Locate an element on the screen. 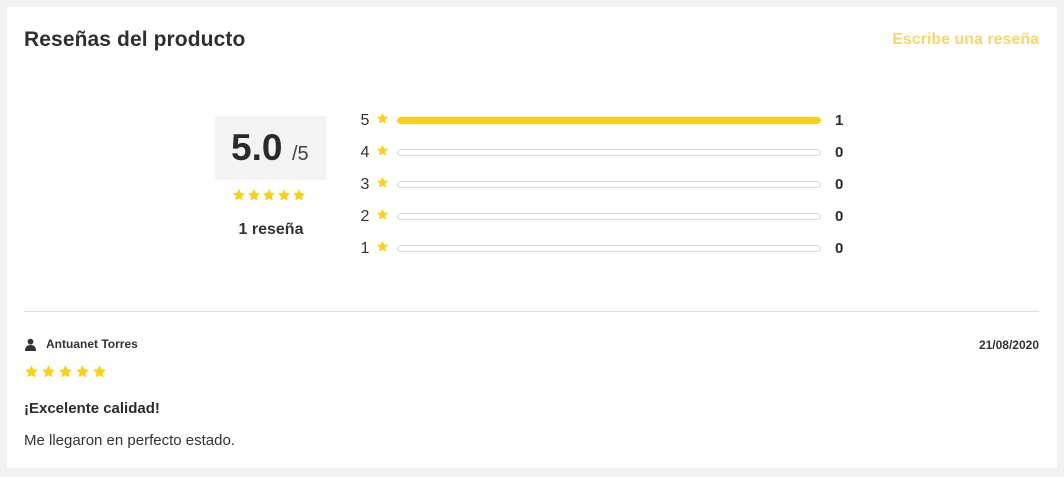 This screenshot has width=1064, height=477. rating-level: 4 is located at coordinates (365, 152).